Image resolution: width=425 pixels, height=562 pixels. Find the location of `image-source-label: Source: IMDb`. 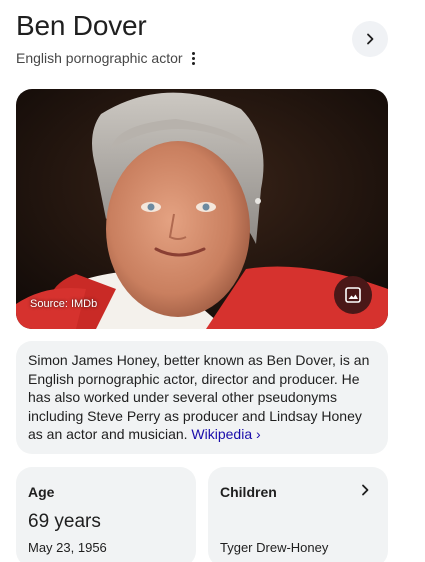

image-source-label: Source: IMDb is located at coordinates (64, 304).